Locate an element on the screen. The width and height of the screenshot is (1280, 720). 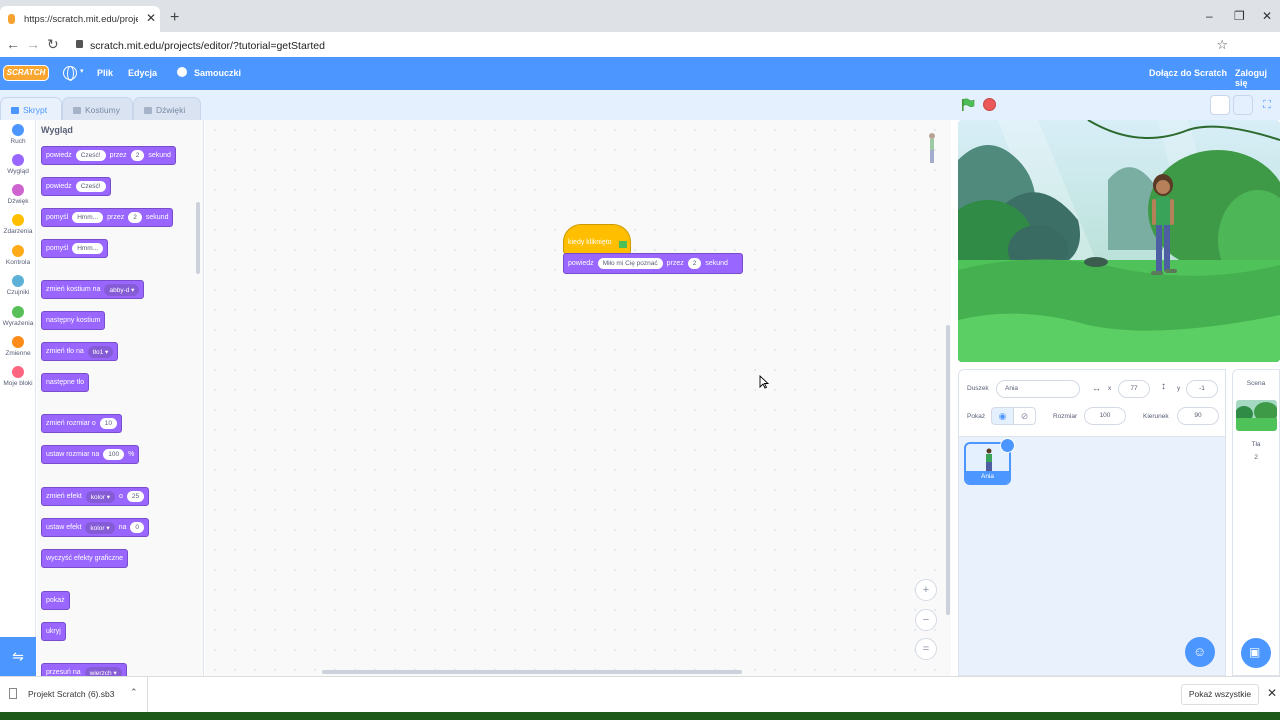
vertical-scrollbar is located at coordinates (948, 470).